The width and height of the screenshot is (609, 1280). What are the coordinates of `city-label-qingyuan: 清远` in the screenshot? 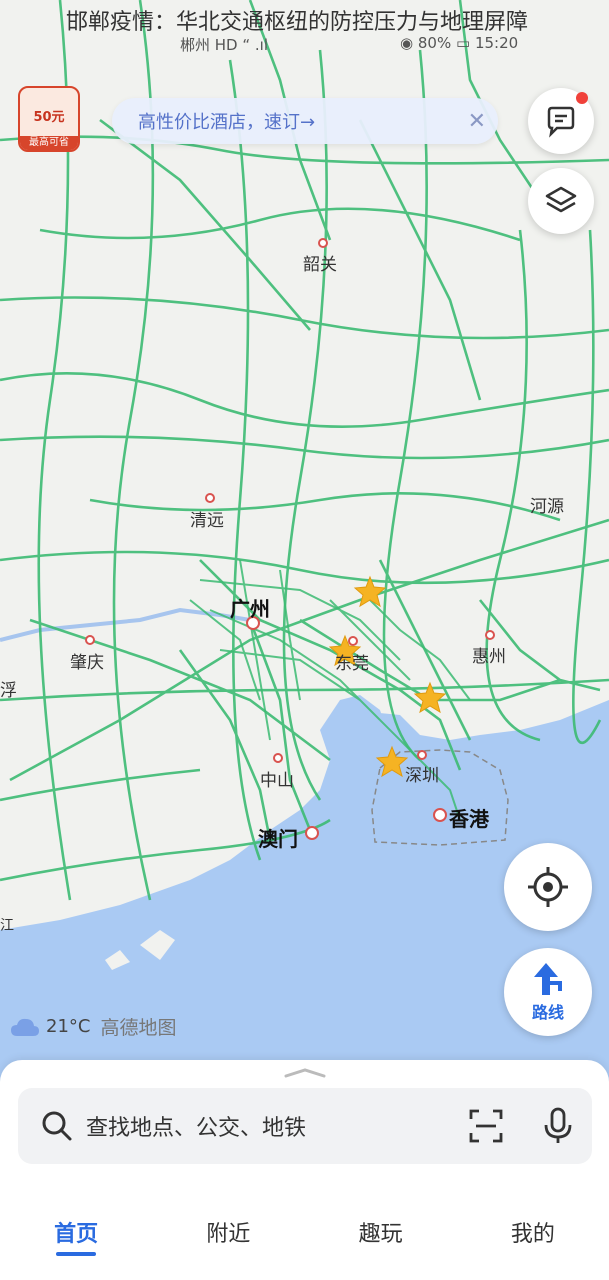 It's located at (207, 518).